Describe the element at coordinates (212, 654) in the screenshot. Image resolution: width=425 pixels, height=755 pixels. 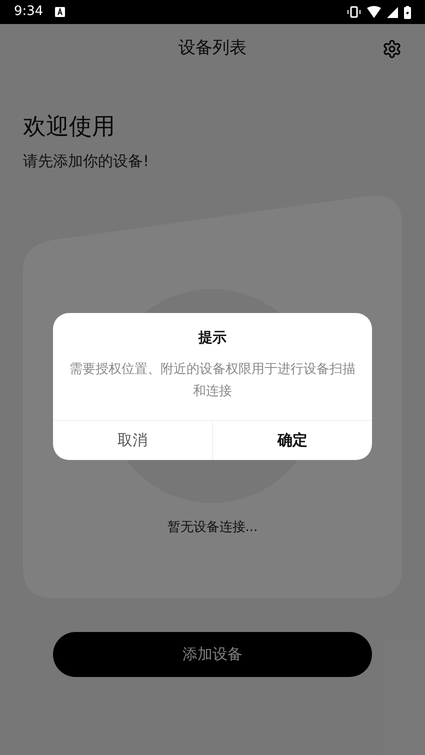
I see `add-device-button: 添加设备` at that location.